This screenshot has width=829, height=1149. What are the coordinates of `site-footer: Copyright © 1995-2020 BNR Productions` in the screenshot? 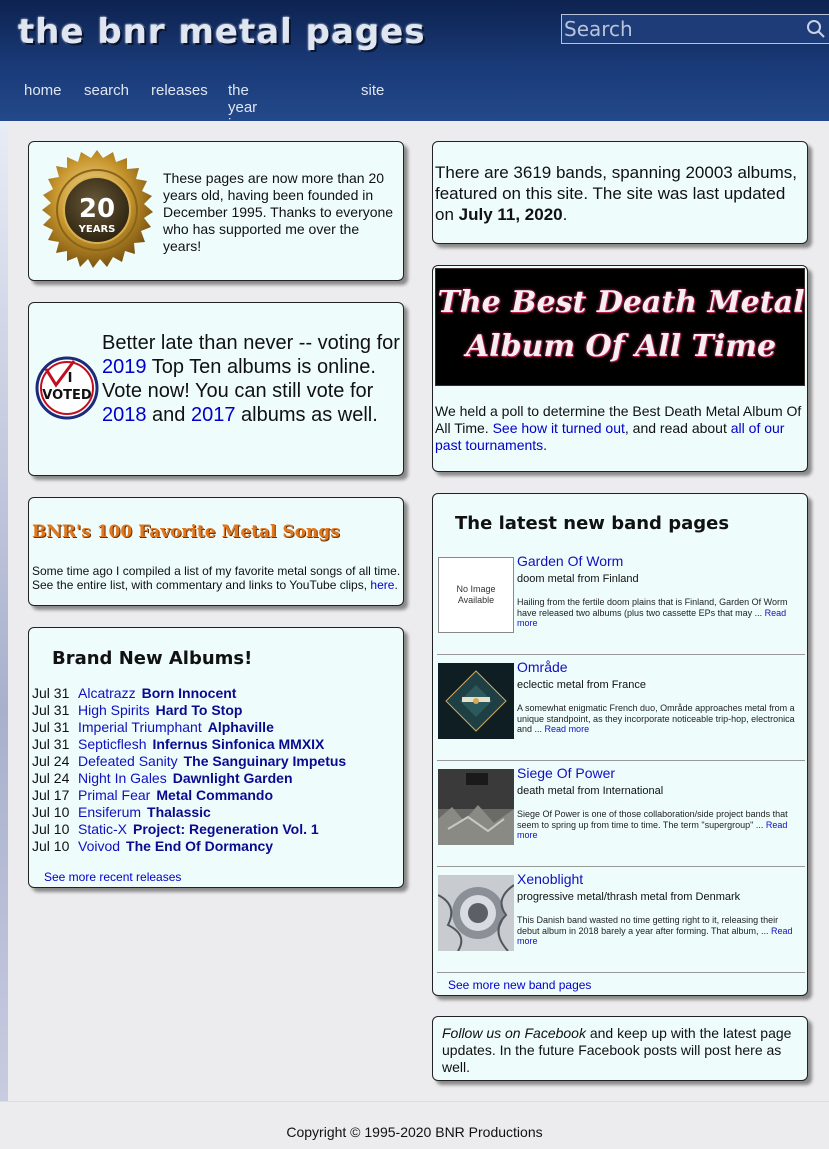 It's located at (414, 1125).